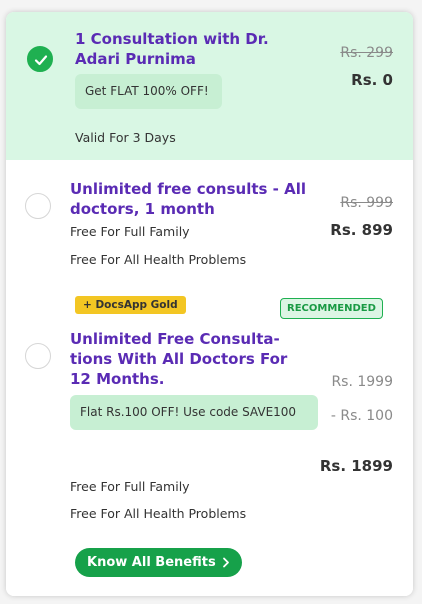 Image resolution: width=422 pixels, height=604 pixels. I want to click on final-price: Rs. 1899, so click(356, 466).